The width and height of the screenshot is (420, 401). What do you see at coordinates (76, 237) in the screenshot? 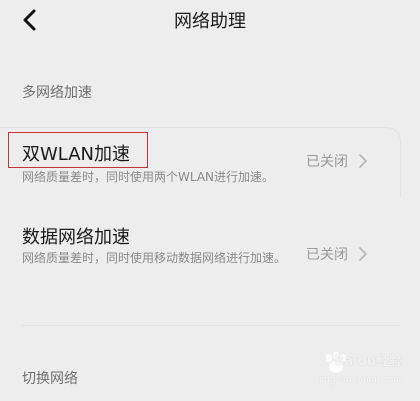
I see `data-network-title: 数据网络加速` at bounding box center [76, 237].